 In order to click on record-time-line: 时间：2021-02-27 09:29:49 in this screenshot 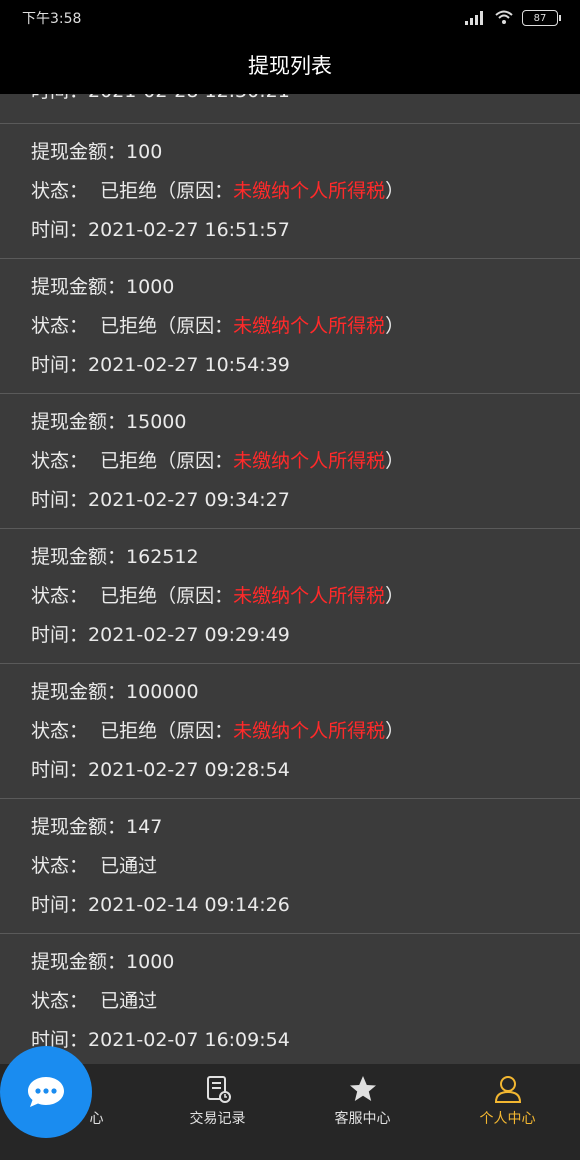, I will do `click(160, 635)`.